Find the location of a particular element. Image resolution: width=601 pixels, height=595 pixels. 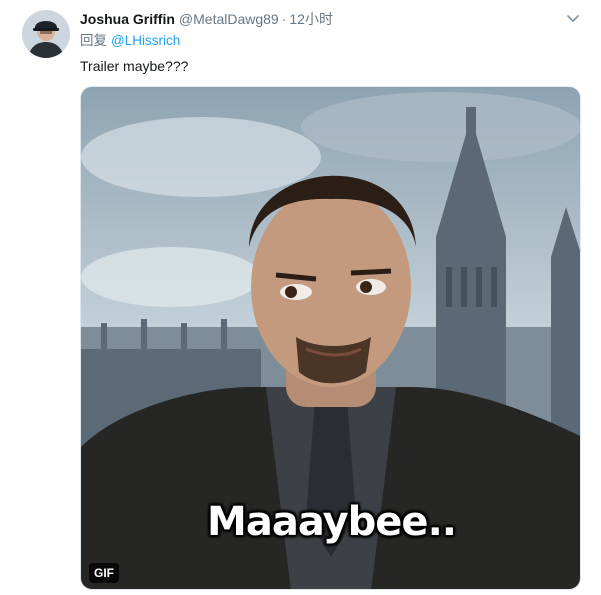

avatar-image is located at coordinates (46, 34).